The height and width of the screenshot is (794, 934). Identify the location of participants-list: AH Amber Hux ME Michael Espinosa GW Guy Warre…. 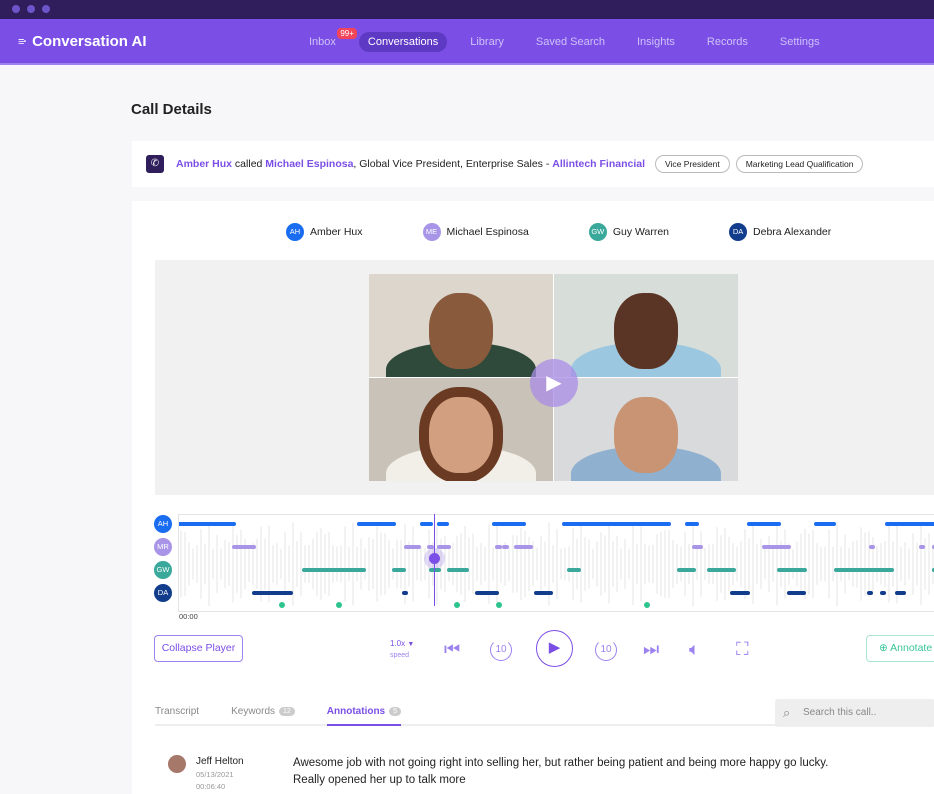
(558, 232).